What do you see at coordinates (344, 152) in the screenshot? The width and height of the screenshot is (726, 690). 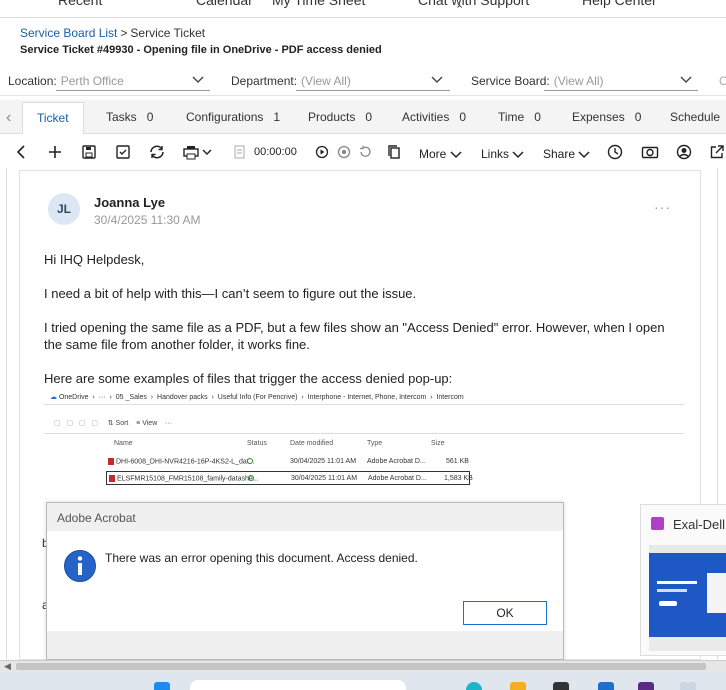 I see `stop-icon` at bounding box center [344, 152].